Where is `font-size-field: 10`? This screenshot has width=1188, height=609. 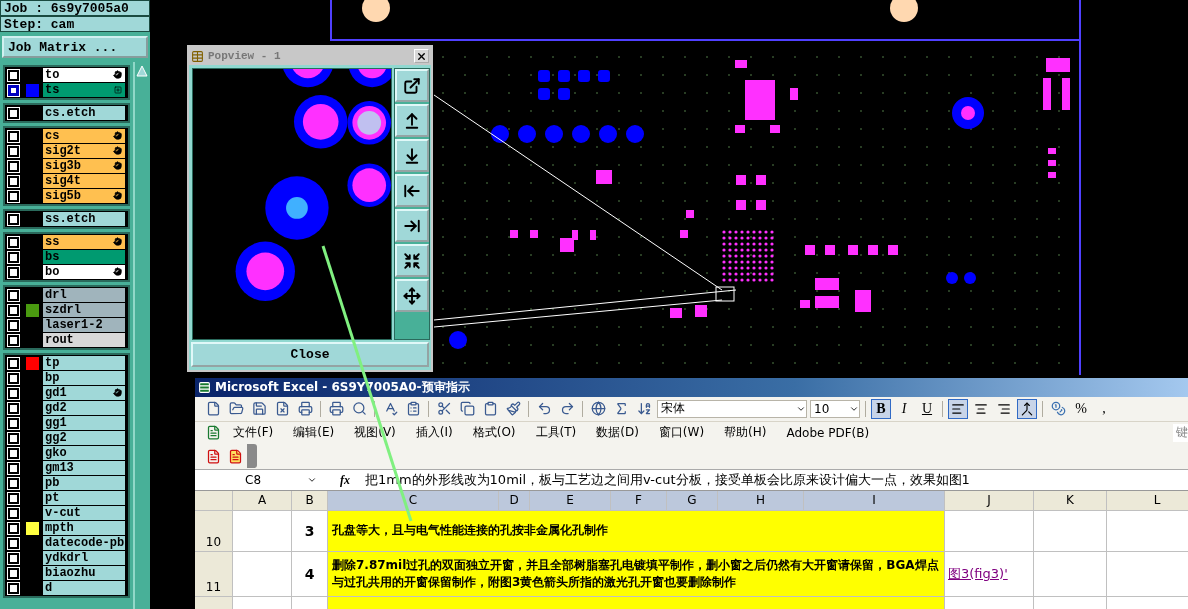 font-size-field: 10 is located at coordinates (835, 408).